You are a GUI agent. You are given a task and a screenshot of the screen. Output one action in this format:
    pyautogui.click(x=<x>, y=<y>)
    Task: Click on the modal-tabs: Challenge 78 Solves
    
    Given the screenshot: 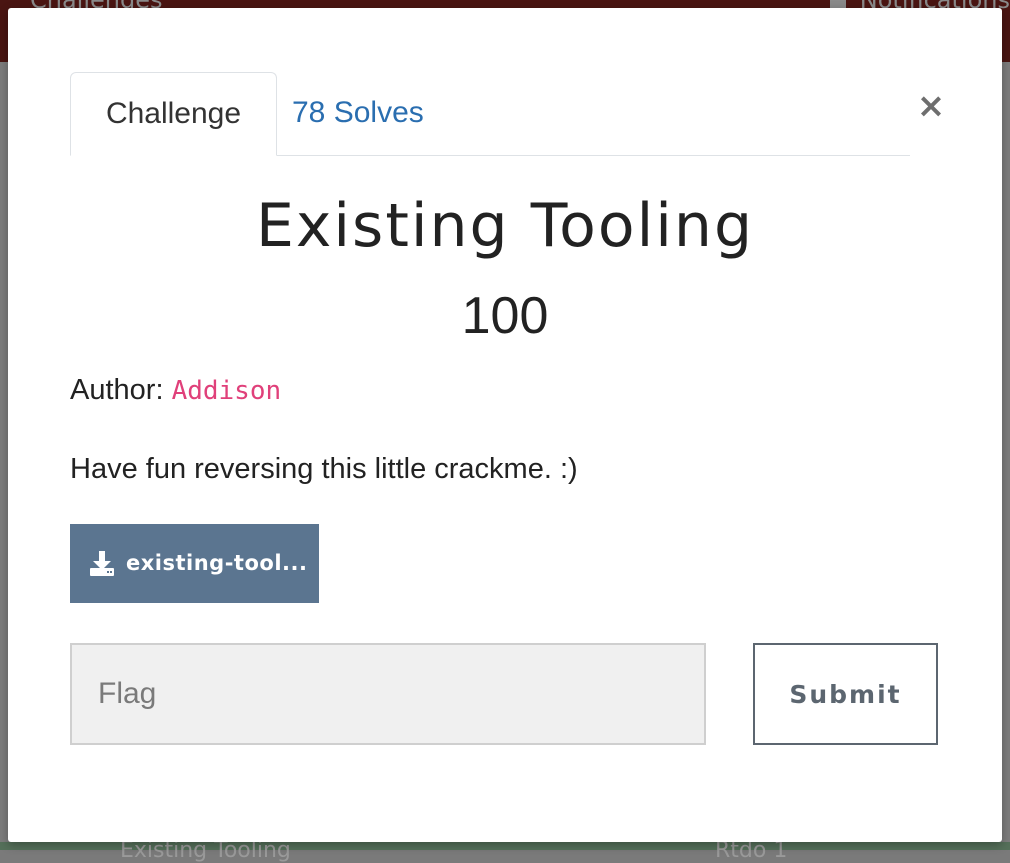 What is the action you would take?
    pyautogui.click(x=490, y=114)
    